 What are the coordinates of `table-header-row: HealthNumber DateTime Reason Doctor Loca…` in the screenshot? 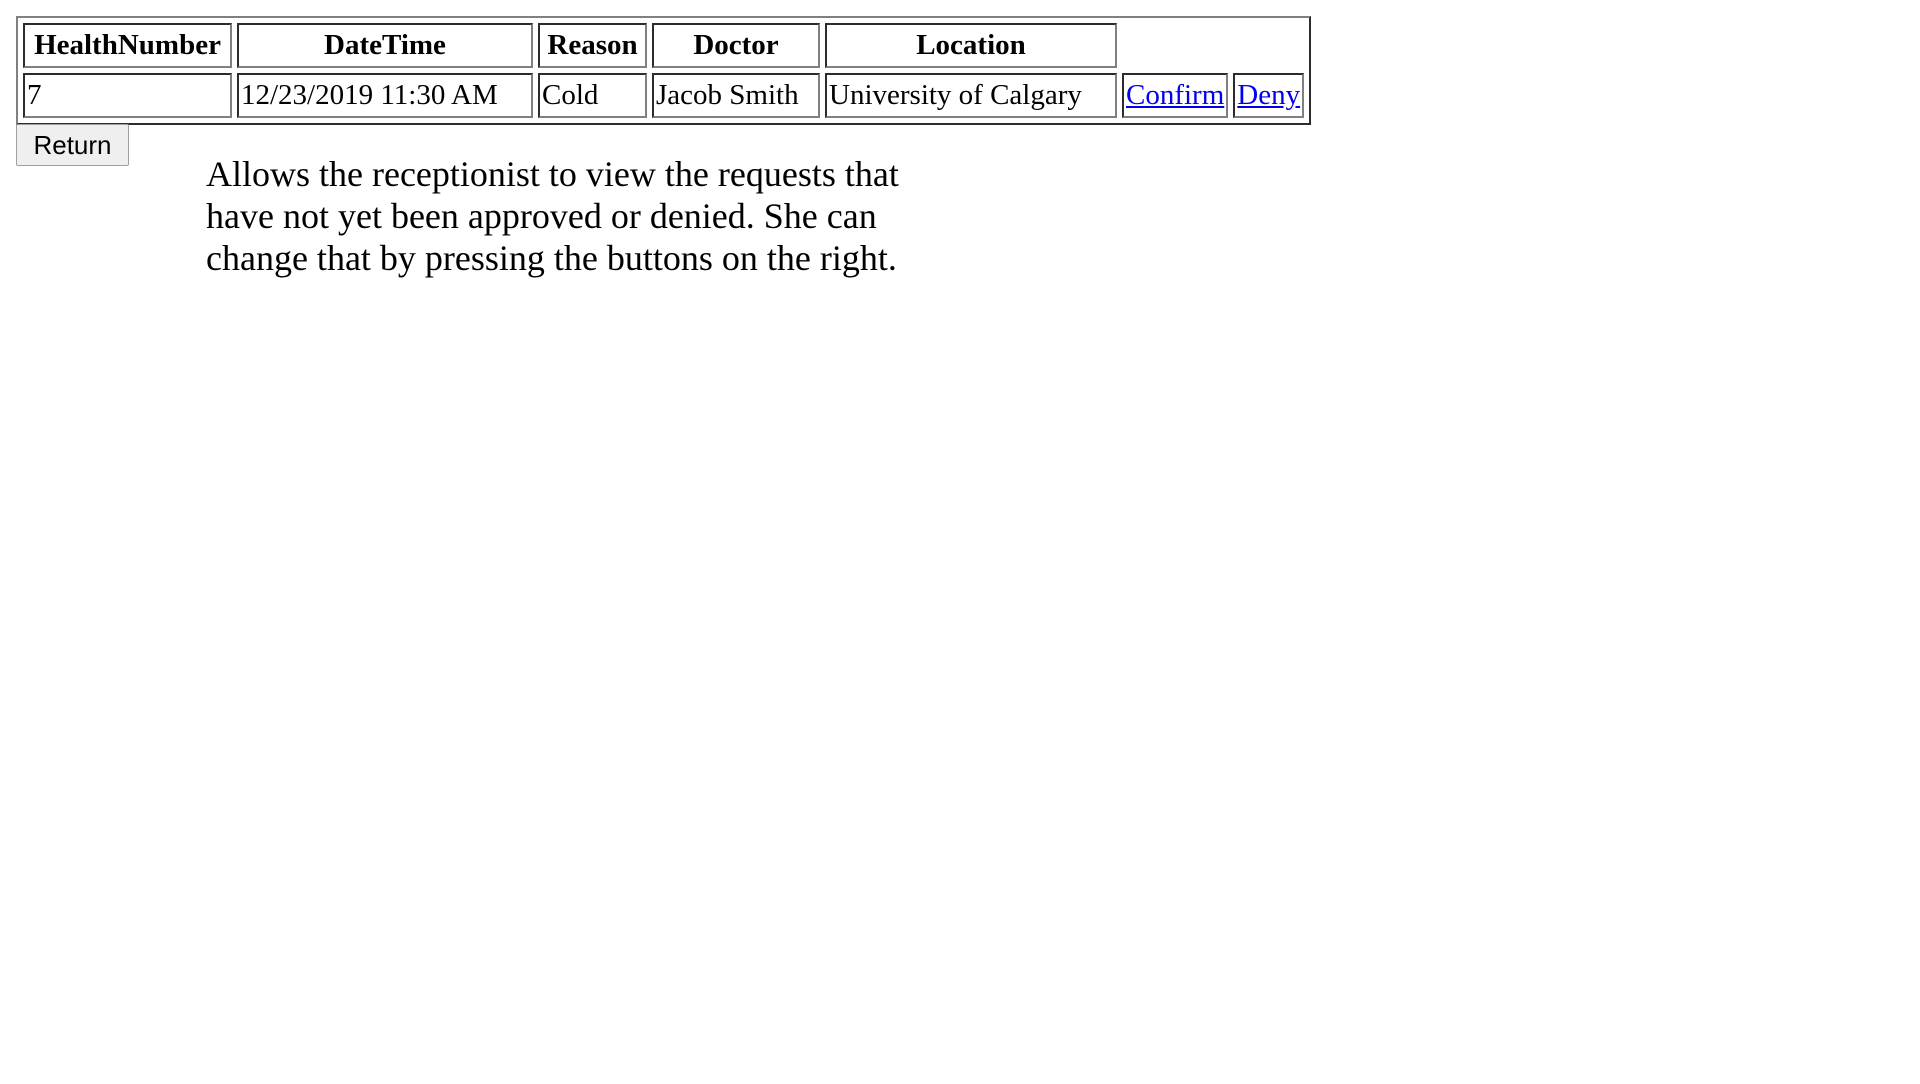 It's located at (663, 45).